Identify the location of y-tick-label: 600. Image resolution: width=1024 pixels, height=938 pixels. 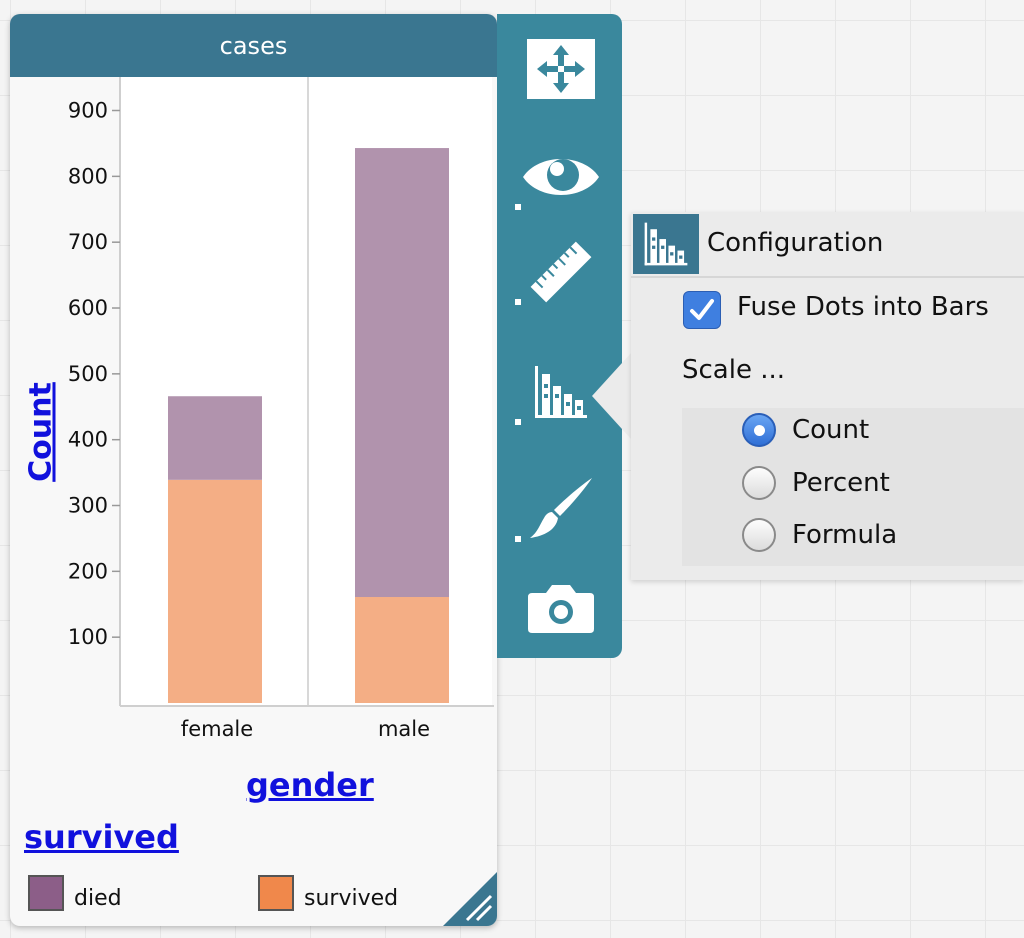
(88, 308).